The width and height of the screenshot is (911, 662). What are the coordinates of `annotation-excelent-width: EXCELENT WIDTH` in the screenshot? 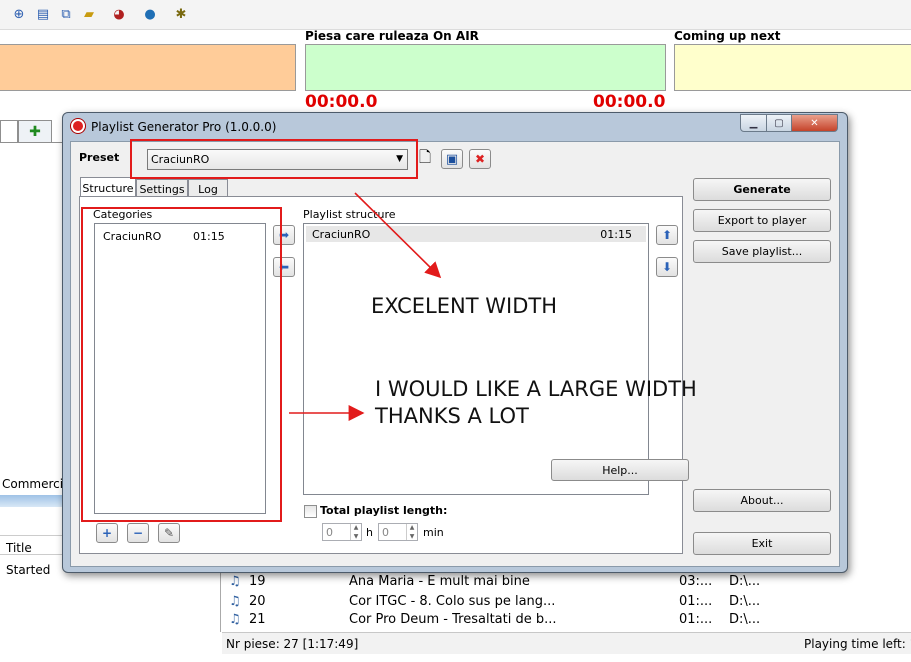 It's located at (464, 306).